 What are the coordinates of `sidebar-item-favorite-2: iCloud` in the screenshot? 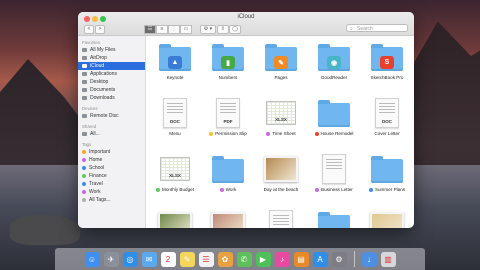 It's located at (111, 66).